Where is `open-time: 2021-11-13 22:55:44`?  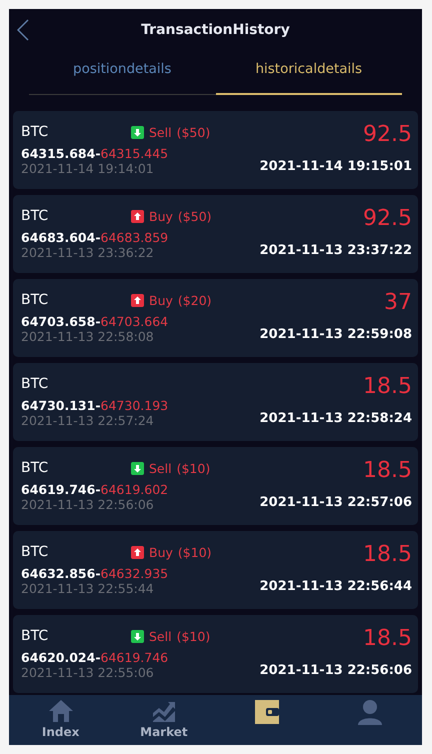
open-time: 2021-11-13 22:55:44 is located at coordinates (88, 588).